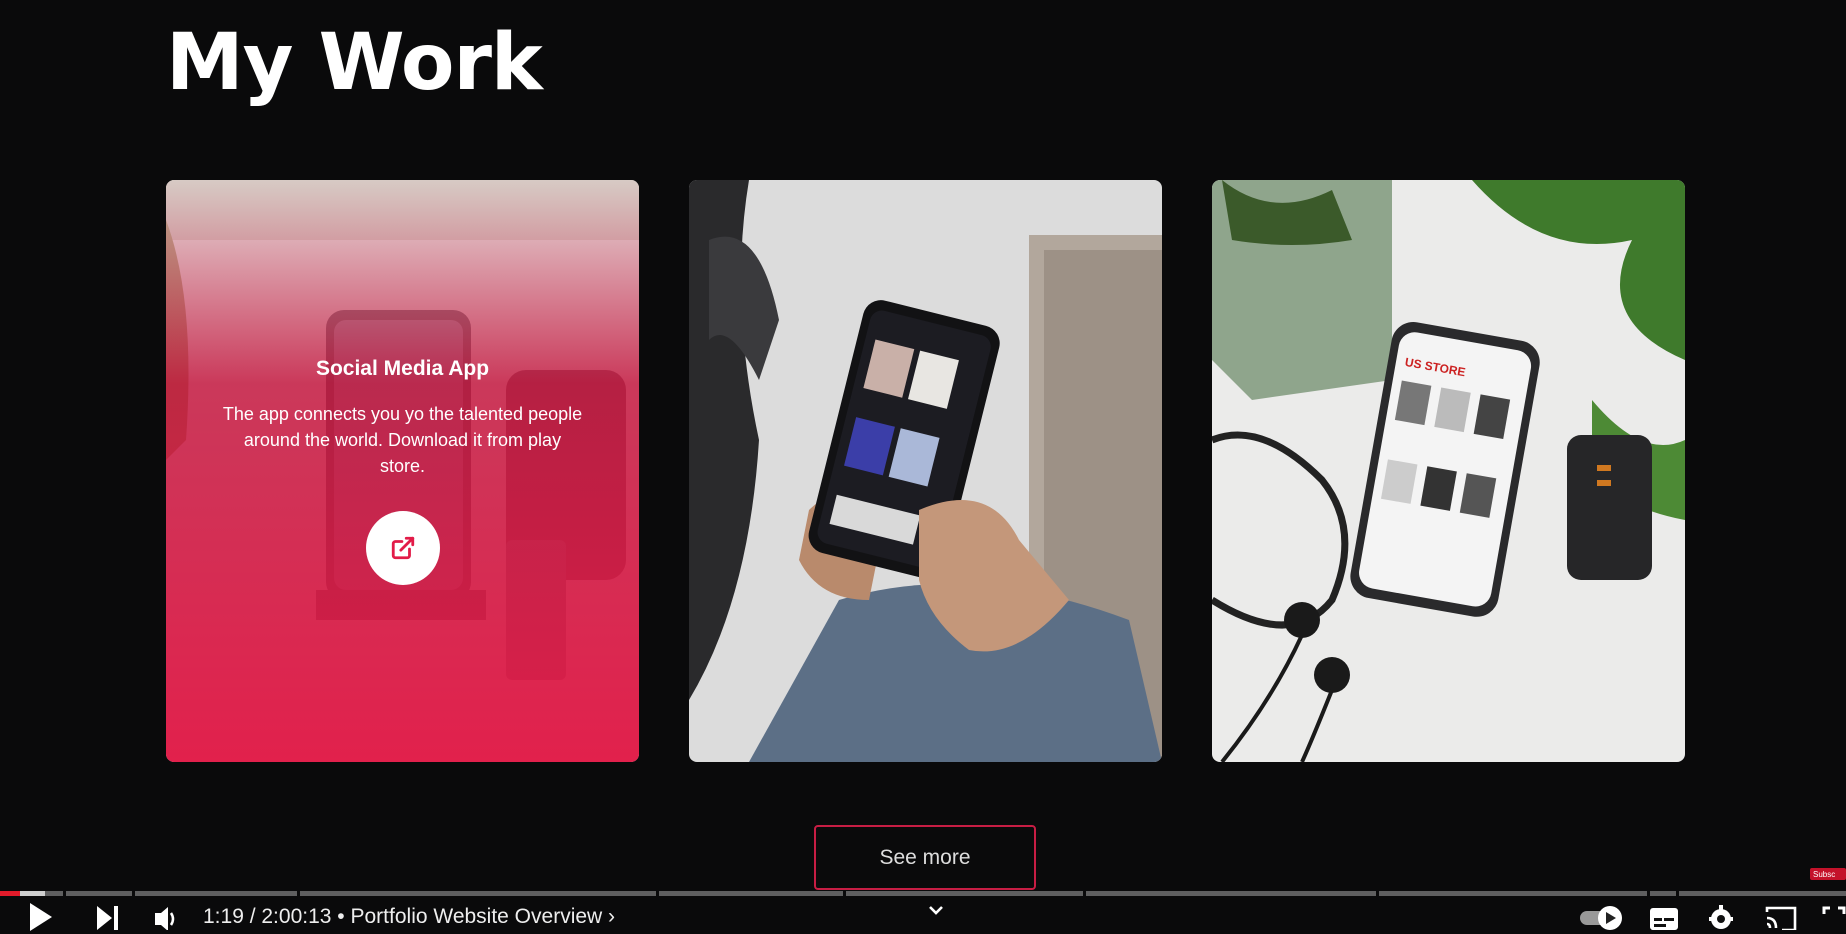 The image size is (1846, 934). I want to click on subscribe-label: Subsc, so click(1824, 874).